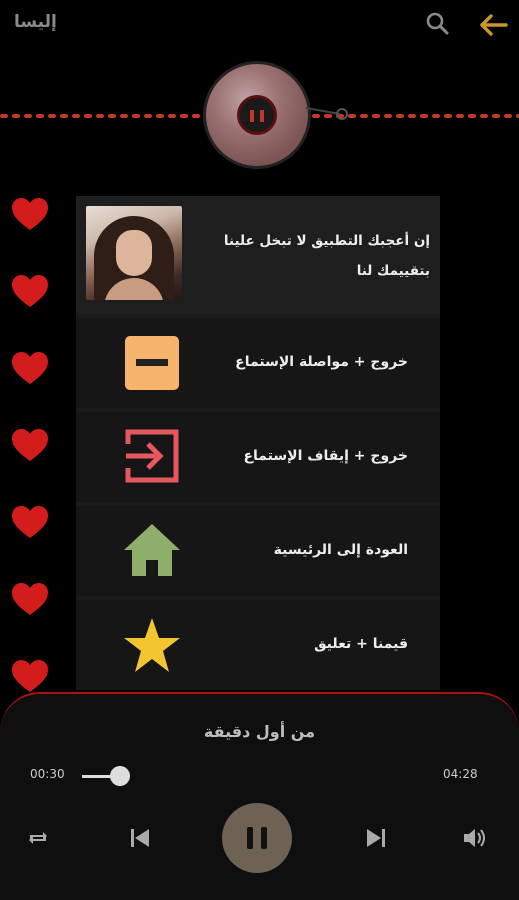  What do you see at coordinates (340, 550) in the screenshot?
I see `menu-item-label: العودة إلى الرئيسية` at bounding box center [340, 550].